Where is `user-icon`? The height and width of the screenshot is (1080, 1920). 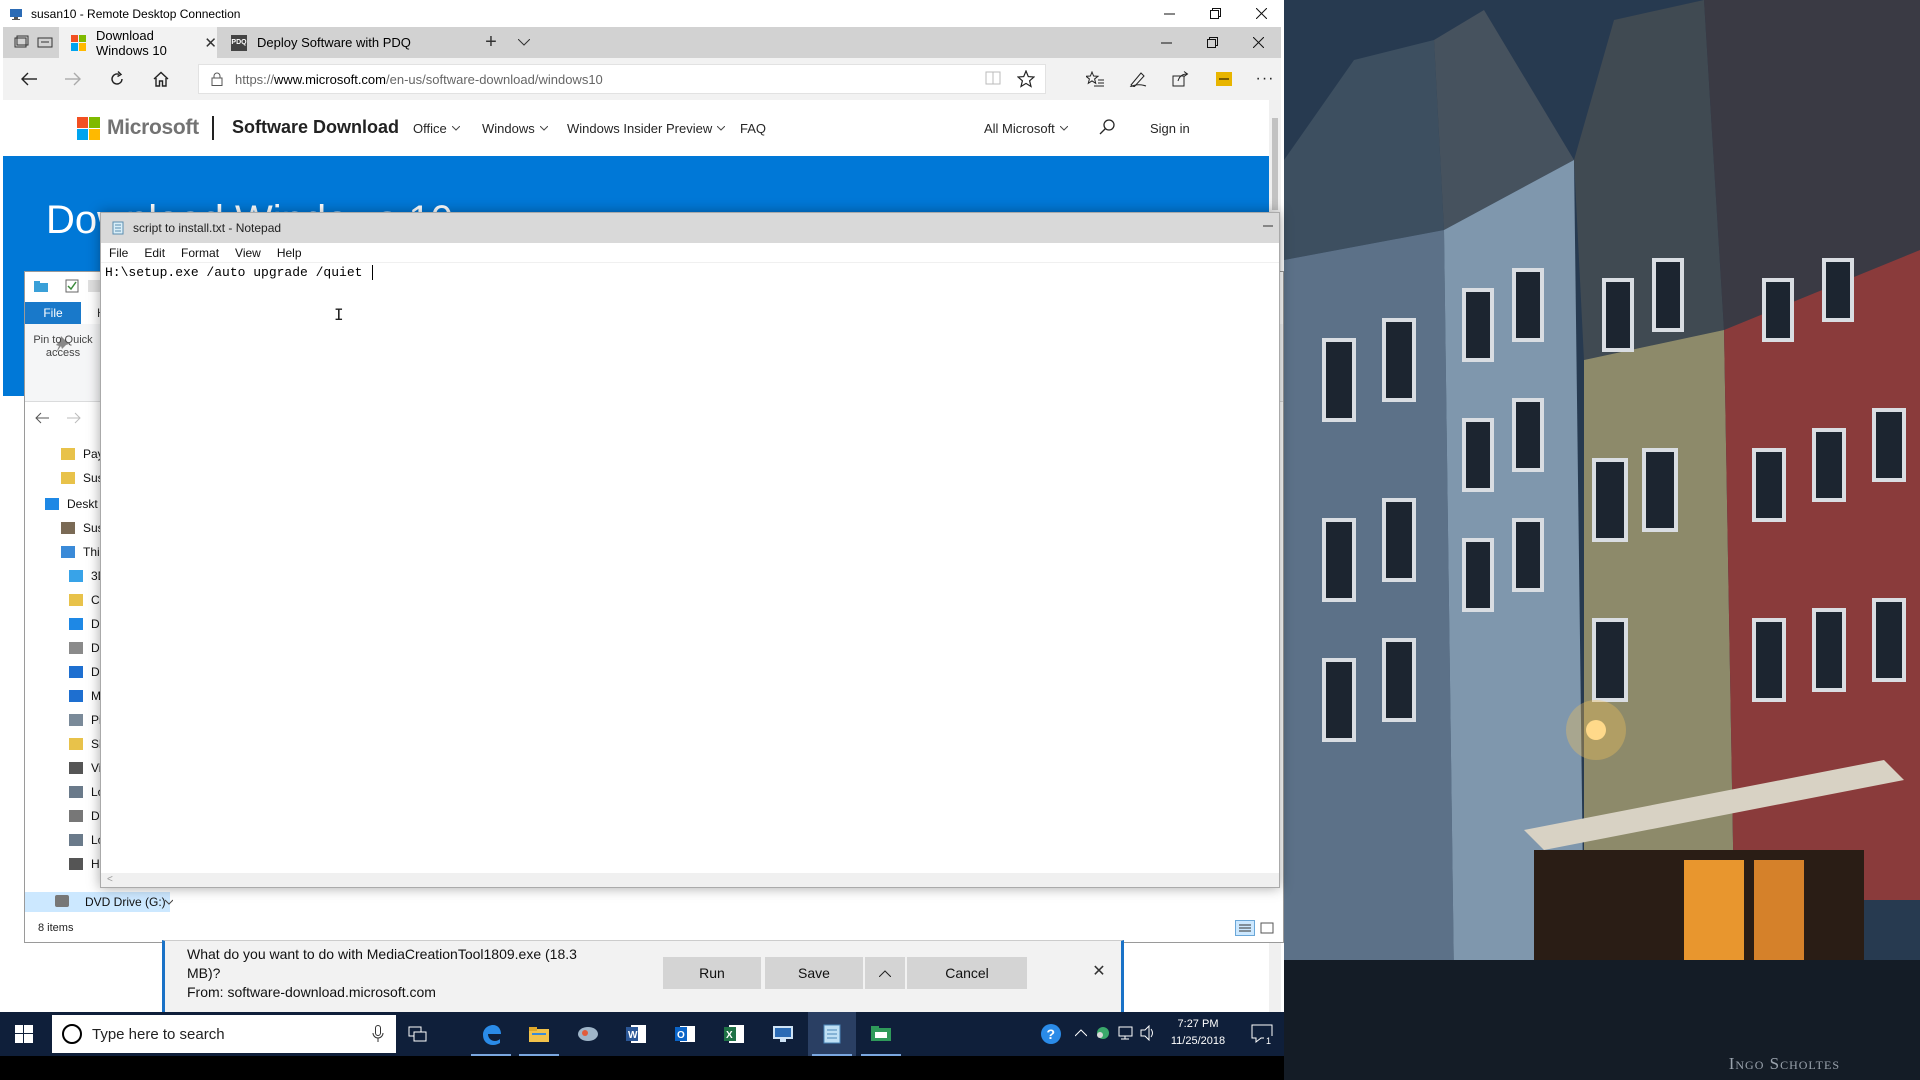 user-icon is located at coordinates (68, 528).